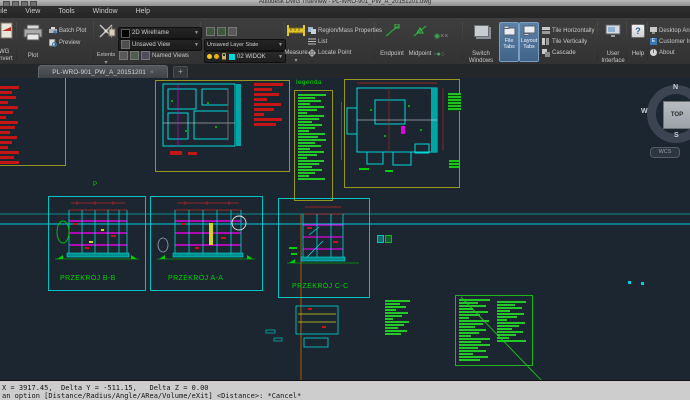  What do you see at coordinates (546, 30) in the screenshot?
I see `tile-horizontal-icon` at bounding box center [546, 30].